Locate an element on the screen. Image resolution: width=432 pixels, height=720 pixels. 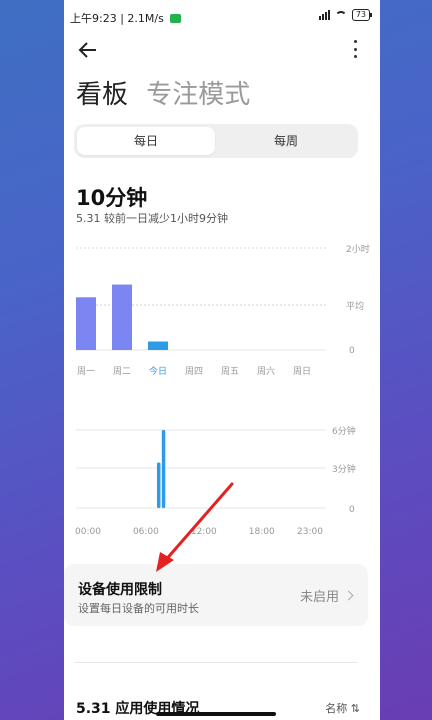
hour-label-3: 18:00 is located at coordinates (262, 532).